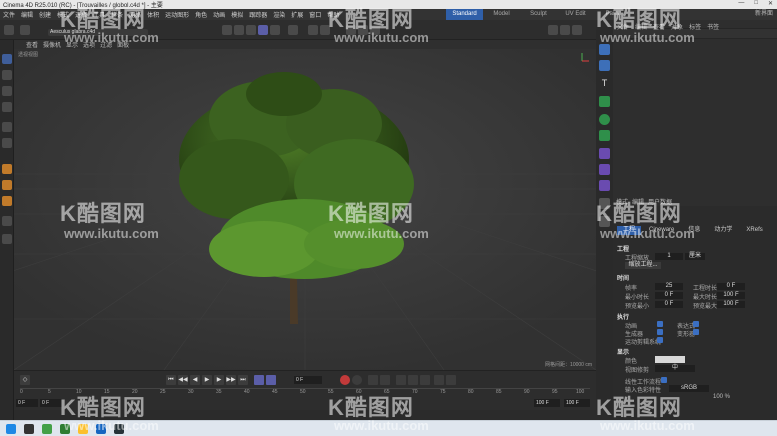 This screenshot has height=436, width=777. Describe the element at coordinates (153, 14) in the screenshot. I see `menu-volume: 体积` at that location.